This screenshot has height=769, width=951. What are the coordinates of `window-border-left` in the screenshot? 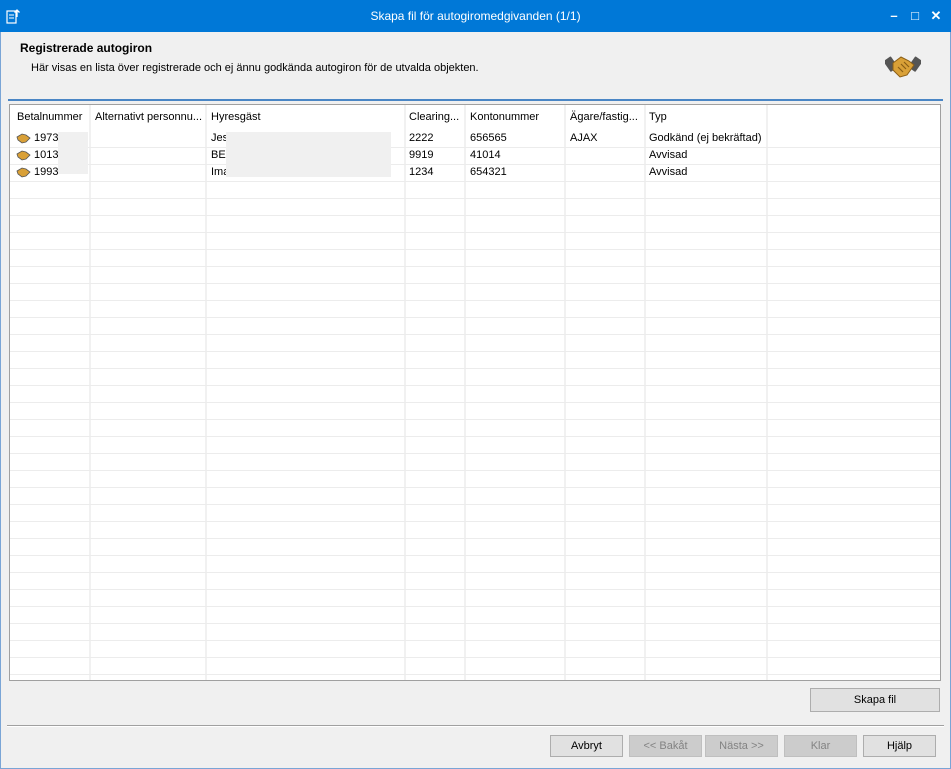 It's located at (0, 400).